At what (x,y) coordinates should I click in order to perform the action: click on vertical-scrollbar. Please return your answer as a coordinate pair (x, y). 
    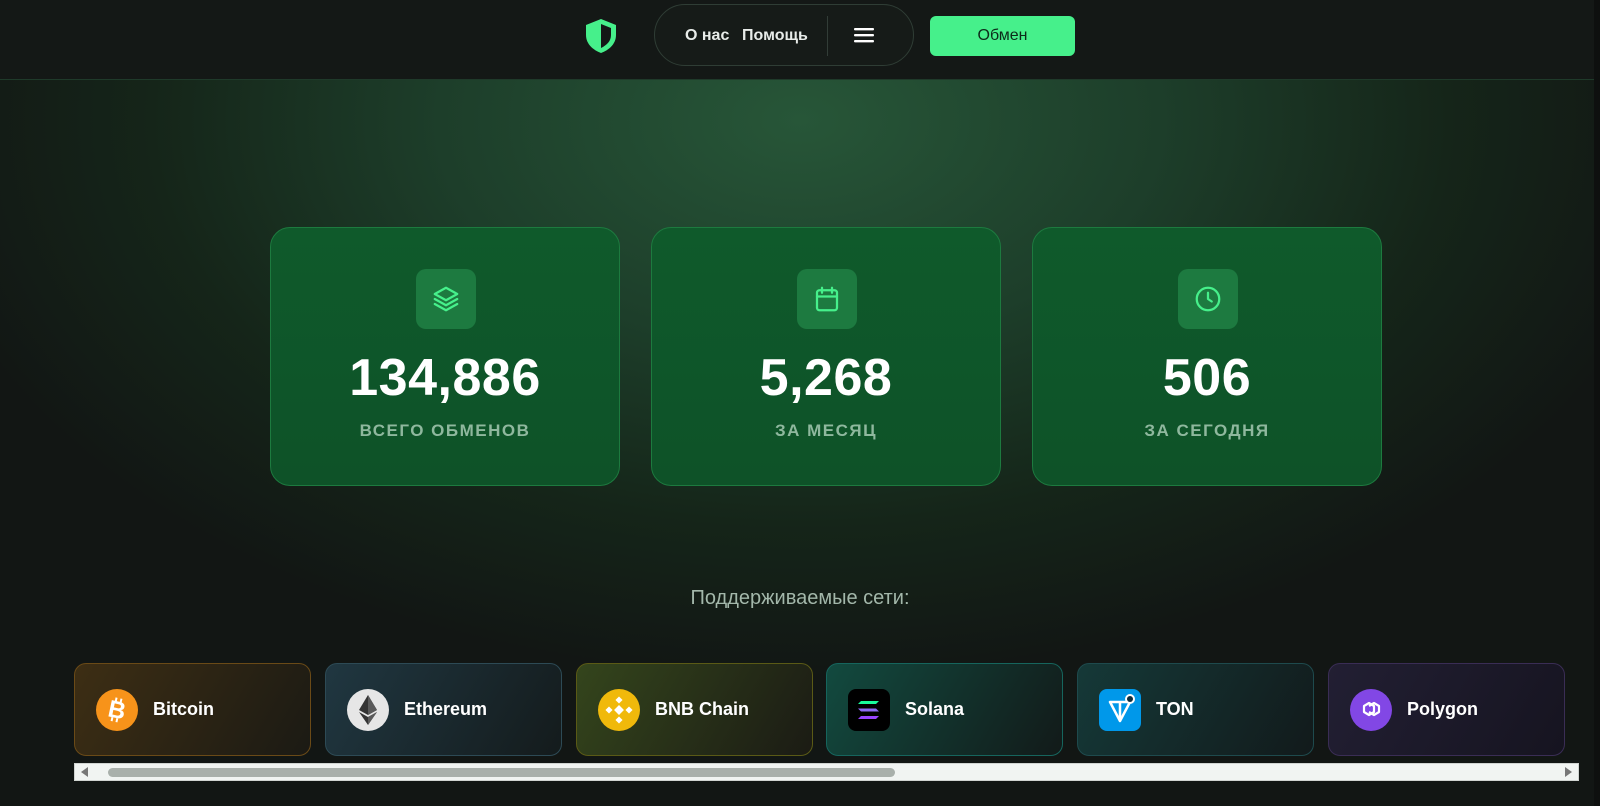
    Looking at the image, I should click on (1597, 403).